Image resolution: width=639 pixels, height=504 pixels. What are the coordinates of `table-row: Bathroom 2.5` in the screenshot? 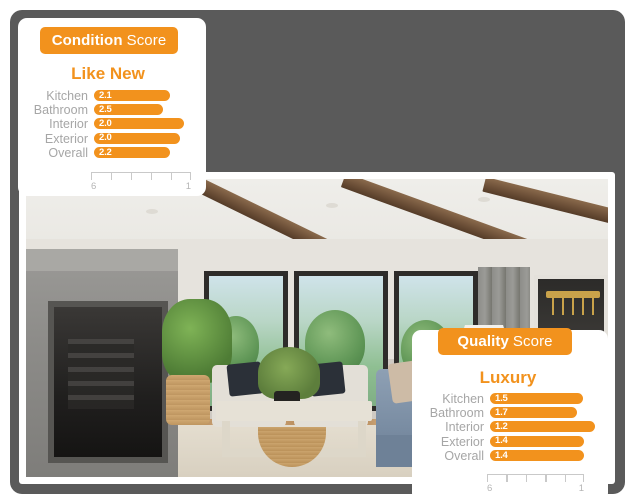 It's located at (107, 110).